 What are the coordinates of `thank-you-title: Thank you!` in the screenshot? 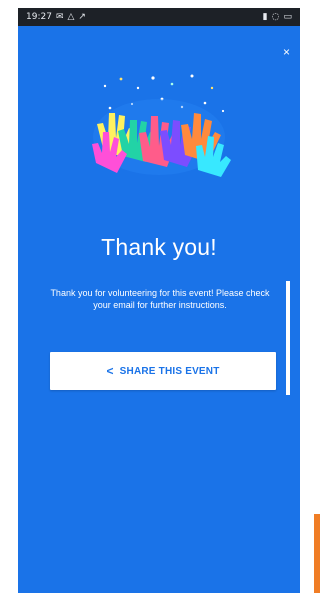 It's located at (159, 247).